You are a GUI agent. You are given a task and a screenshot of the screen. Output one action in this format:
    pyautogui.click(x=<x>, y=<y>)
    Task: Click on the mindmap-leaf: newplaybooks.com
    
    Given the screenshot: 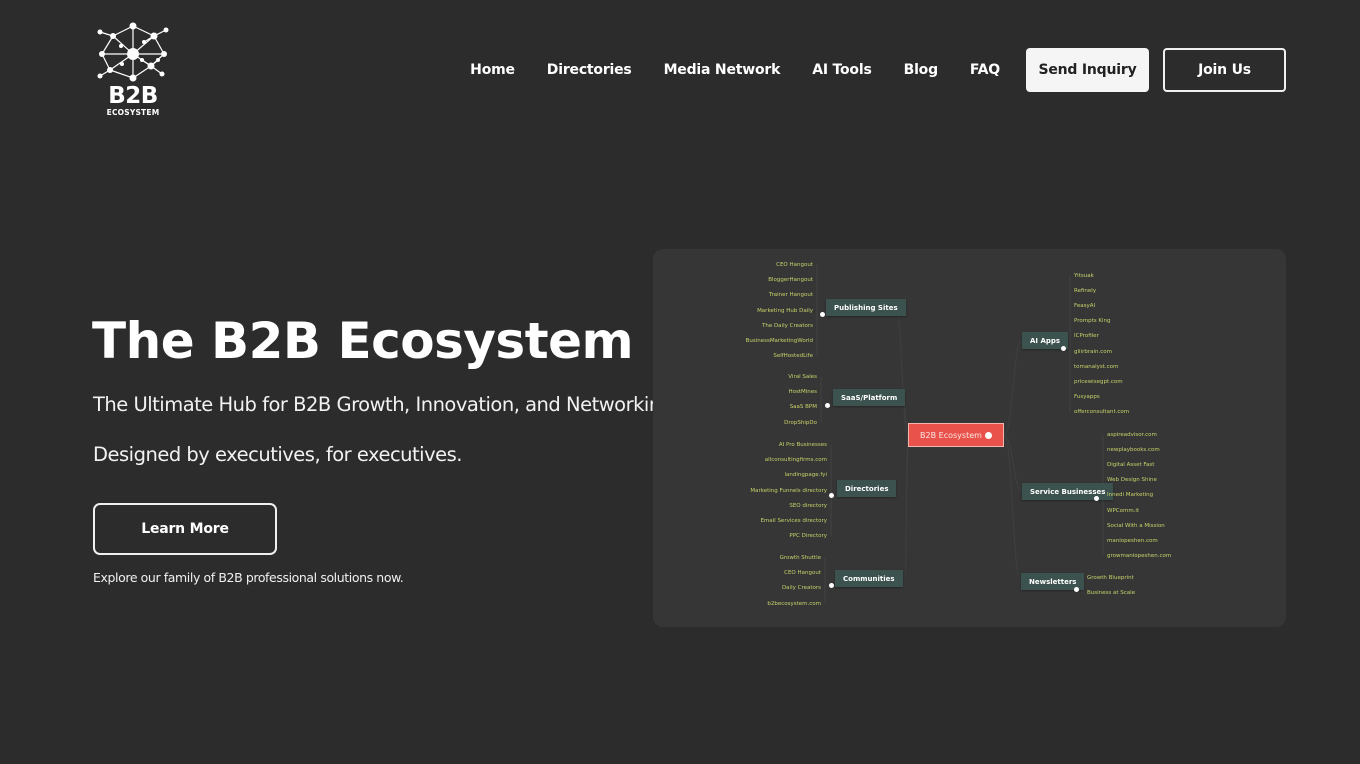 What is the action you would take?
    pyautogui.click(x=1133, y=450)
    